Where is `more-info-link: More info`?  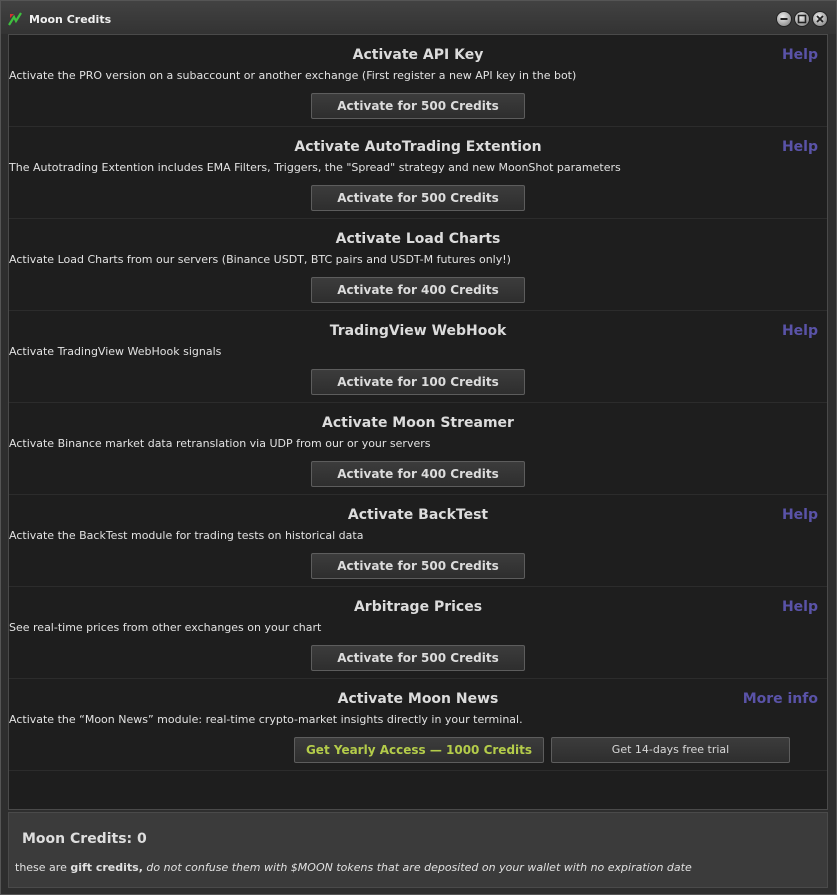
more-info-link: More info is located at coordinates (780, 699).